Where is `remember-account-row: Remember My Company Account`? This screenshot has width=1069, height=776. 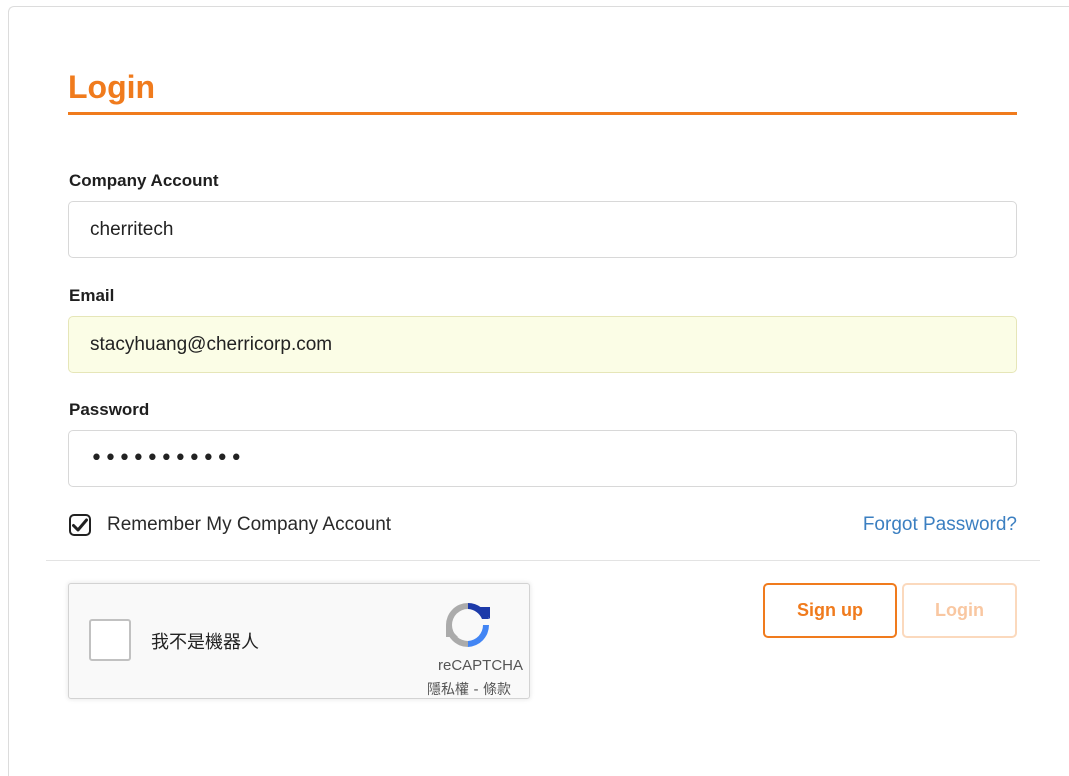 remember-account-row: Remember My Company Account is located at coordinates (230, 525).